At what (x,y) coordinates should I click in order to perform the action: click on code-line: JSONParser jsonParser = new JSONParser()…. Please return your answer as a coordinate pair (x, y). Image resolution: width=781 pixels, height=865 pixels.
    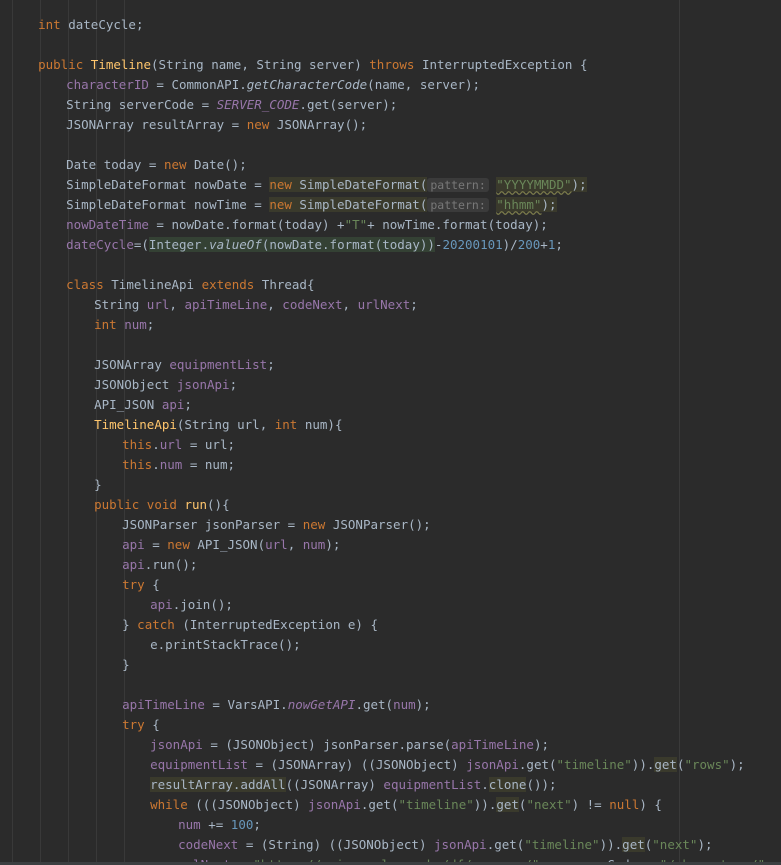
    Looking at the image, I should click on (436, 513).